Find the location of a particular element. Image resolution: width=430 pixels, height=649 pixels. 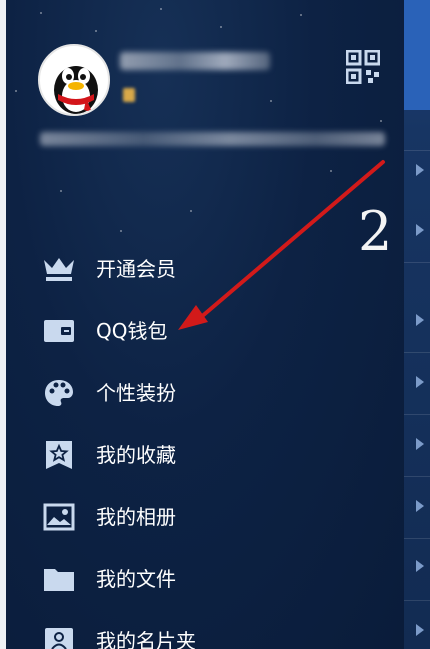

qr-code-icon is located at coordinates (363, 67).